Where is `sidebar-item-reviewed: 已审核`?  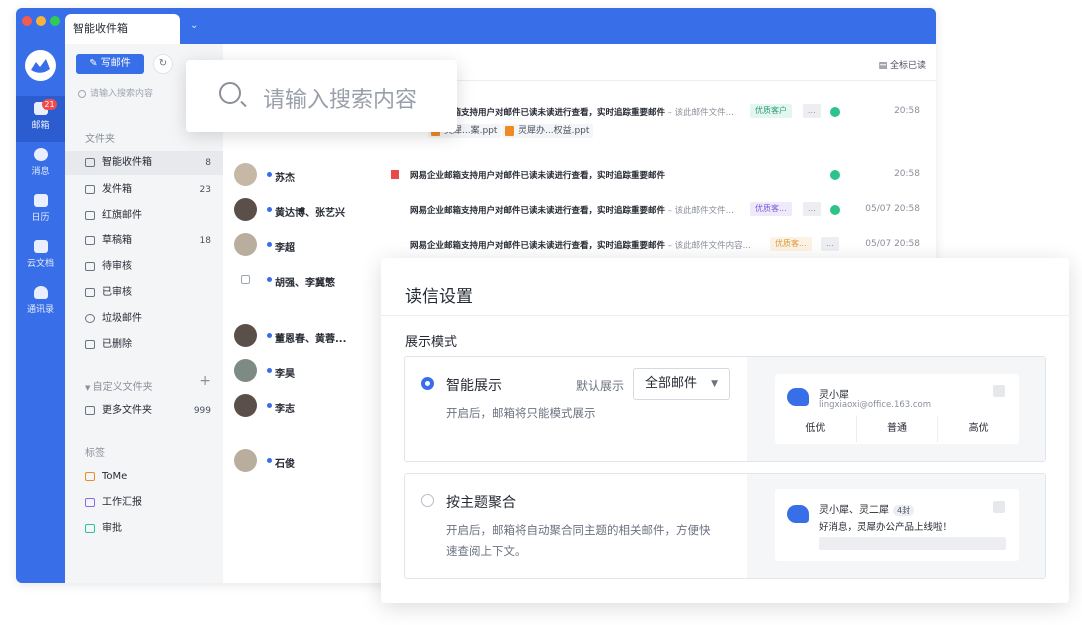
sidebar-item-reviewed: 已审核 is located at coordinates (144, 293).